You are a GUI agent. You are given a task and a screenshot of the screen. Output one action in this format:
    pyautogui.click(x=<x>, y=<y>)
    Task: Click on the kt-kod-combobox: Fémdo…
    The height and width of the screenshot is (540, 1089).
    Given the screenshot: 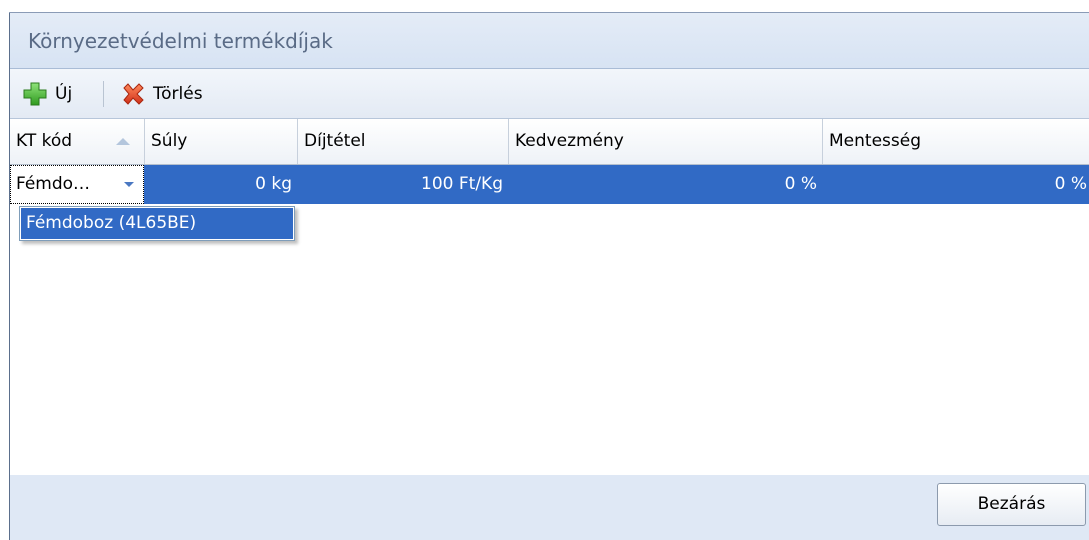 What is the action you would take?
    pyautogui.click(x=77, y=184)
    